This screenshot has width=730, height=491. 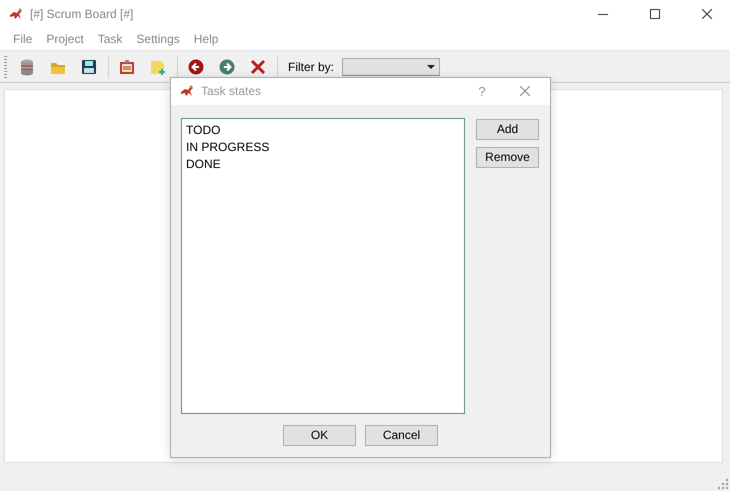 What do you see at coordinates (258, 67) in the screenshot?
I see `delete-icon` at bounding box center [258, 67].